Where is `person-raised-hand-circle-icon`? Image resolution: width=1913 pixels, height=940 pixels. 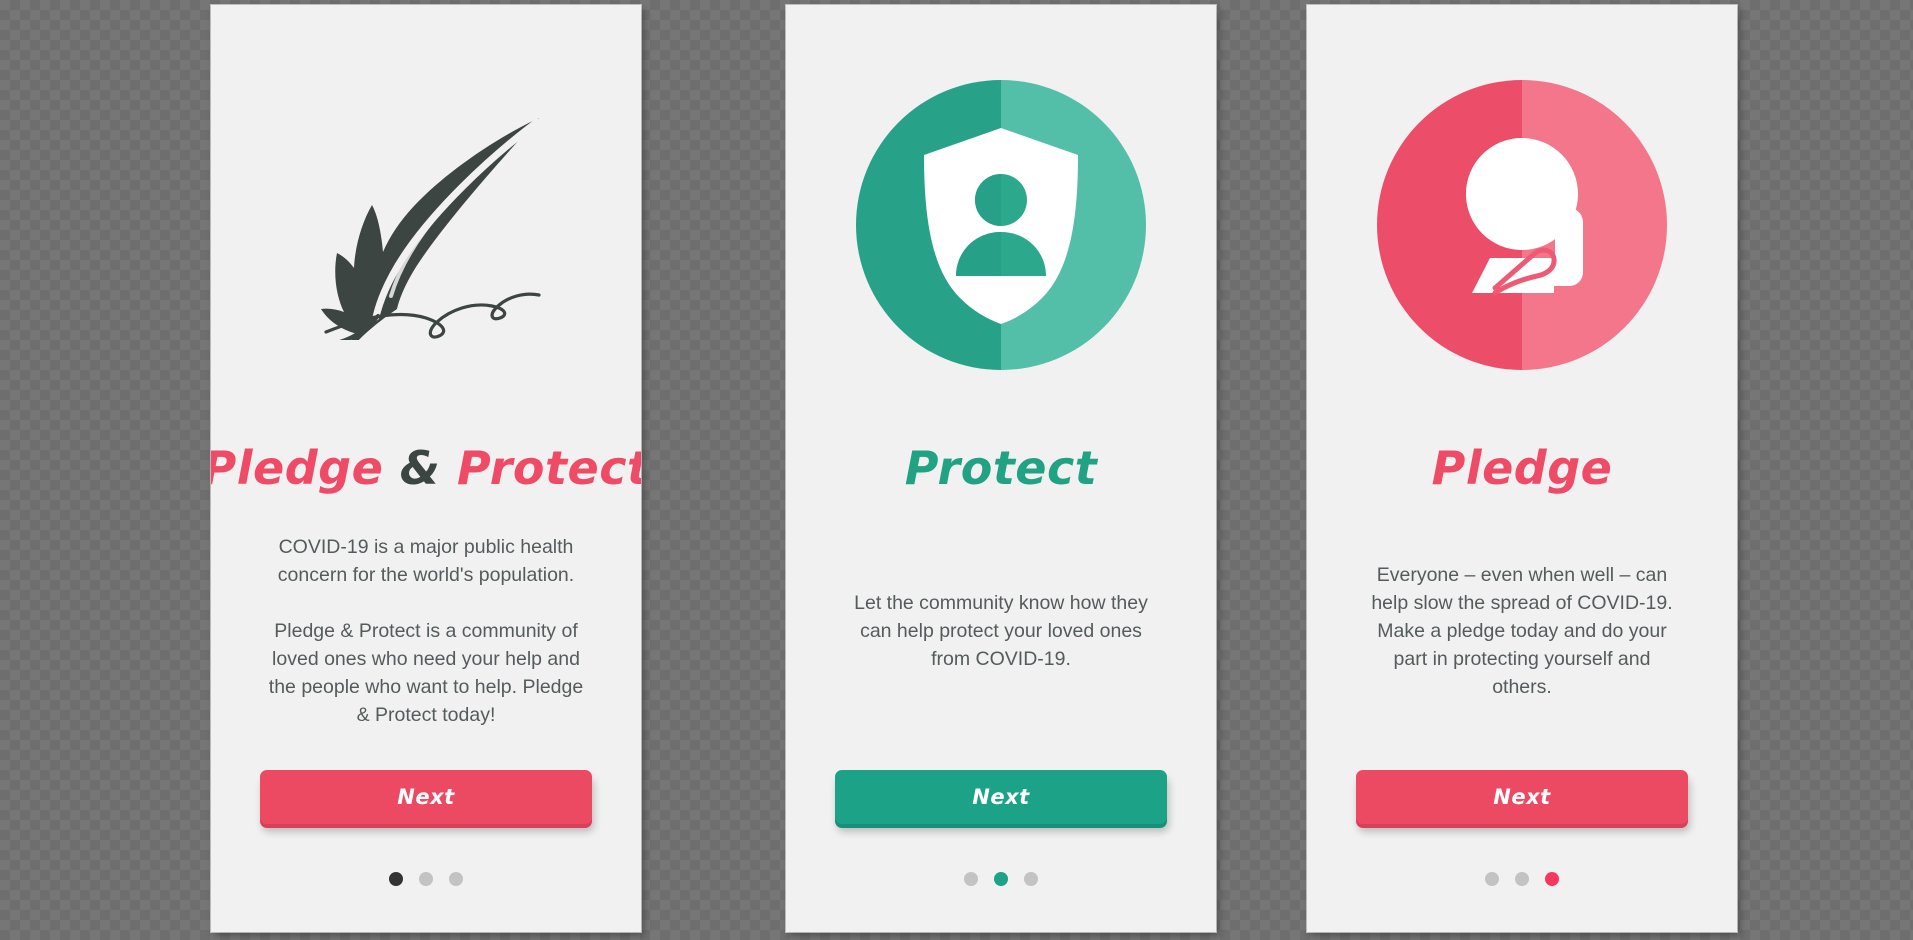 person-raised-hand-circle-icon is located at coordinates (1522, 225).